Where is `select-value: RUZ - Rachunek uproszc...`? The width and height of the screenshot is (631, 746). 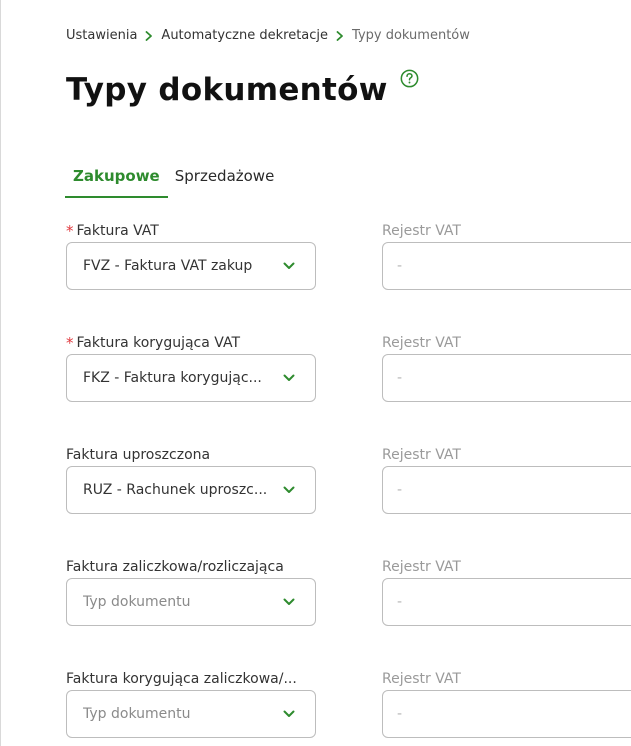
select-value: RUZ - Rachunek uproszc... is located at coordinates (175, 490).